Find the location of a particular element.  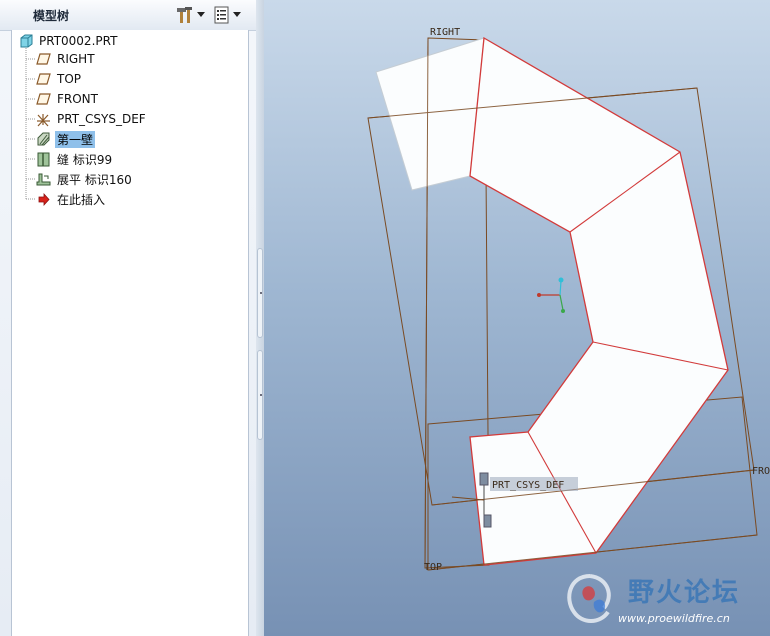

tree-root-label: PRT0002.PRT is located at coordinates (78, 41).